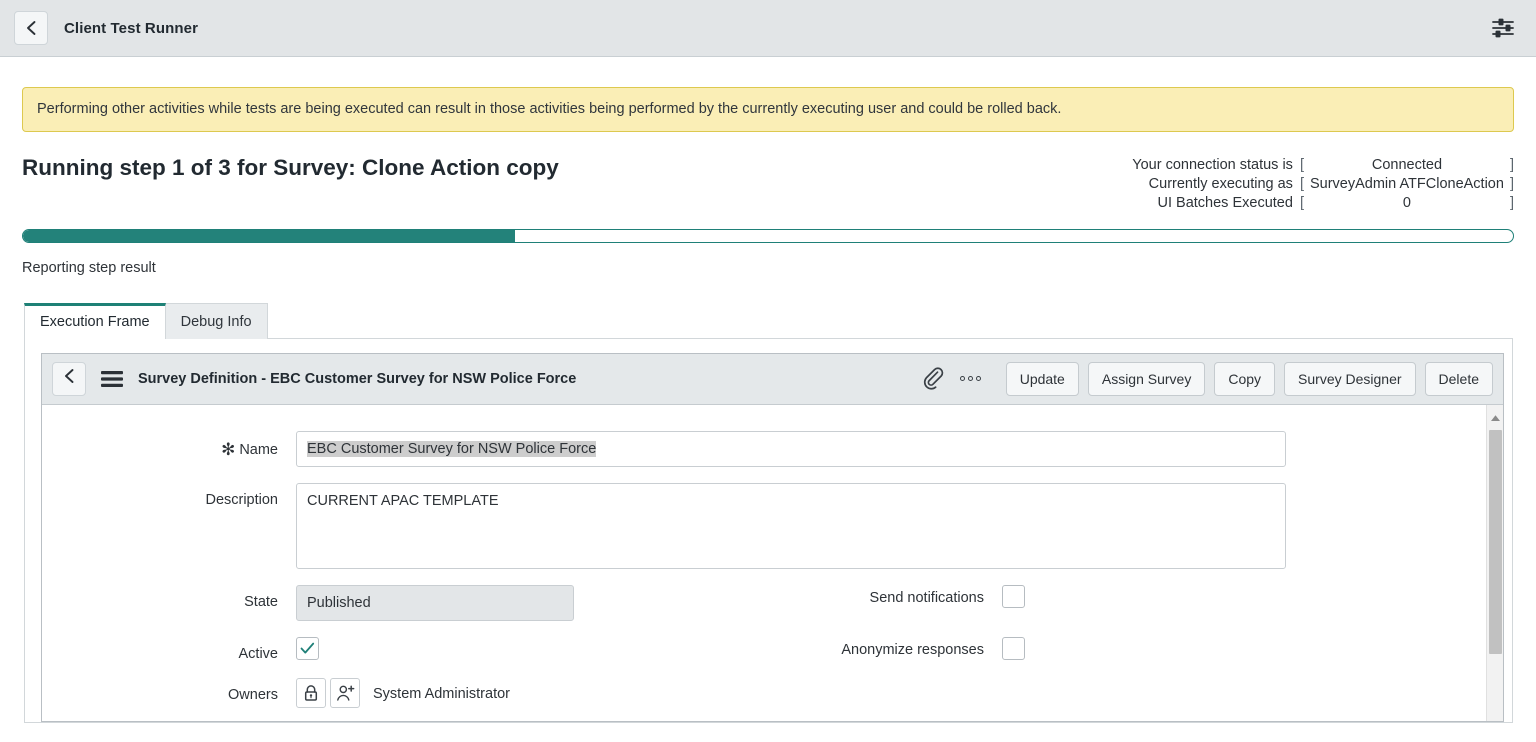  Describe the element at coordinates (131, 28) in the screenshot. I see `app-title: Client Test Runner` at that location.